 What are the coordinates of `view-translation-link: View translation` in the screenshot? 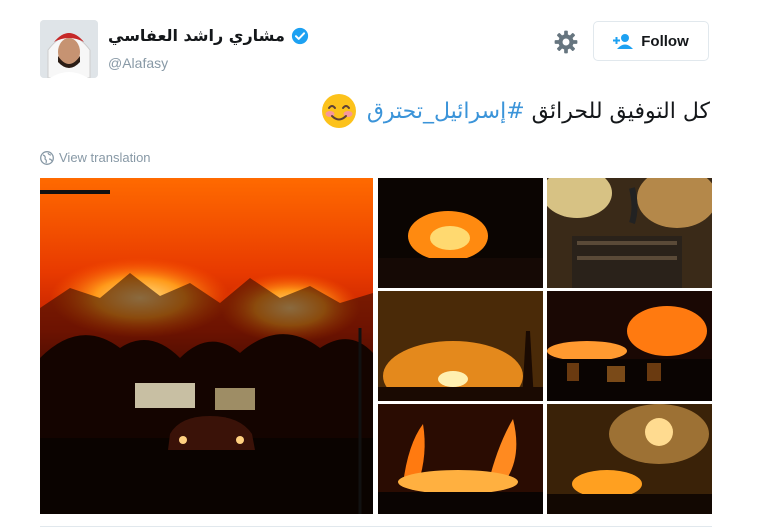 It's located at (95, 157).